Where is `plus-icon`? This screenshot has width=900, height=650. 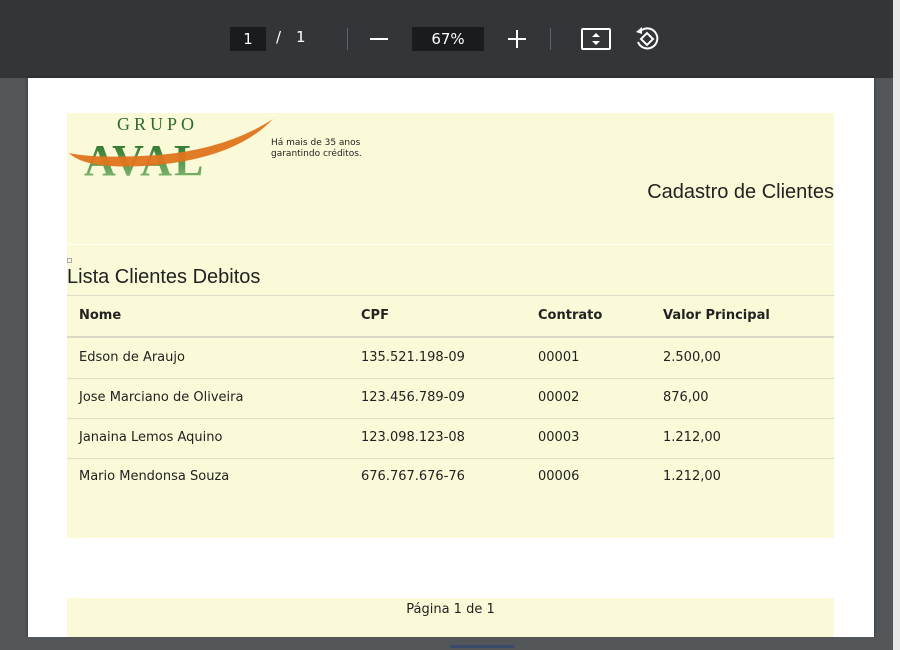 plus-icon is located at coordinates (517, 39).